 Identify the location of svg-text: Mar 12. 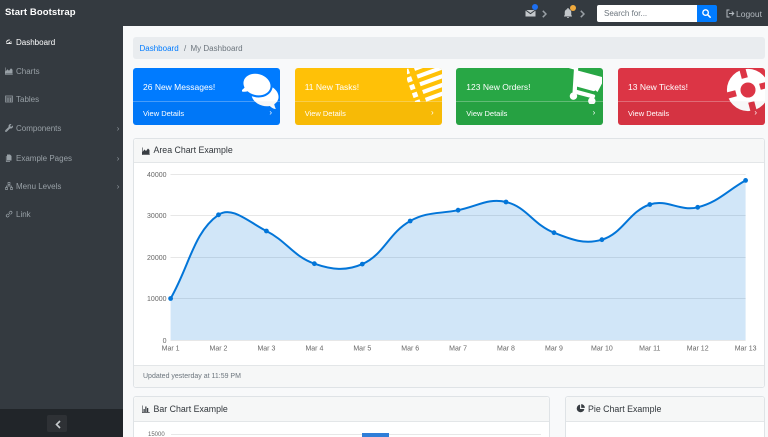
(698, 348).